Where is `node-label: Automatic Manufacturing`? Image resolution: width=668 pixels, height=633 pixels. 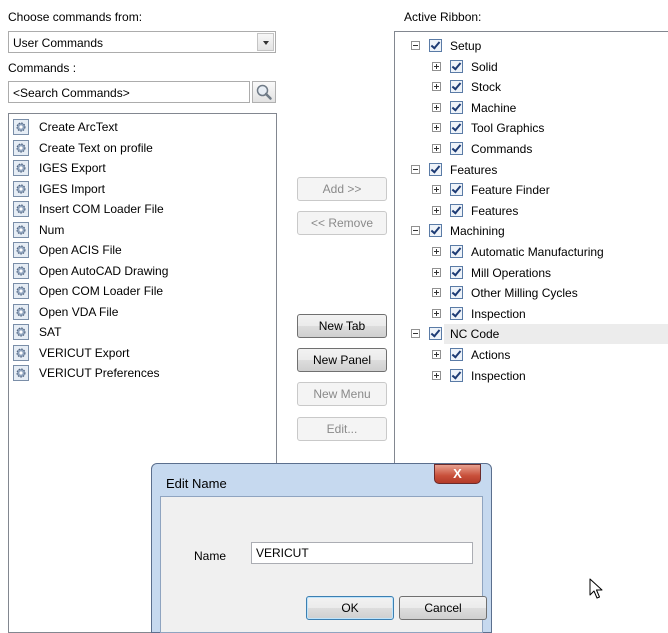 node-label: Automatic Manufacturing is located at coordinates (537, 252).